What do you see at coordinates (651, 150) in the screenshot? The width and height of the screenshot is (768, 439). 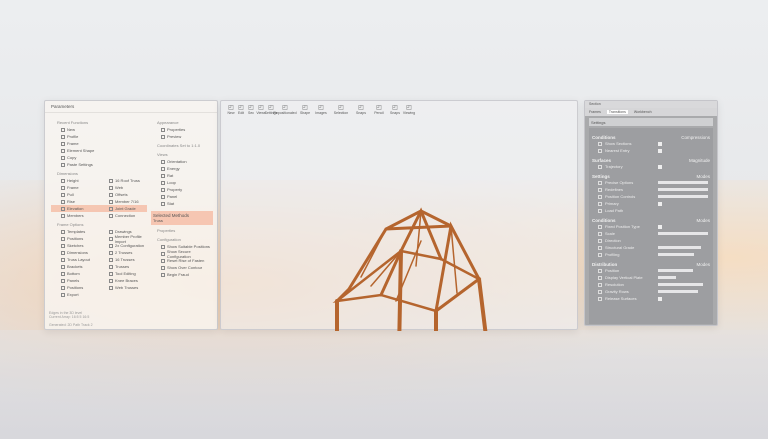 I see `property-row: Nearest Entry` at bounding box center [651, 150].